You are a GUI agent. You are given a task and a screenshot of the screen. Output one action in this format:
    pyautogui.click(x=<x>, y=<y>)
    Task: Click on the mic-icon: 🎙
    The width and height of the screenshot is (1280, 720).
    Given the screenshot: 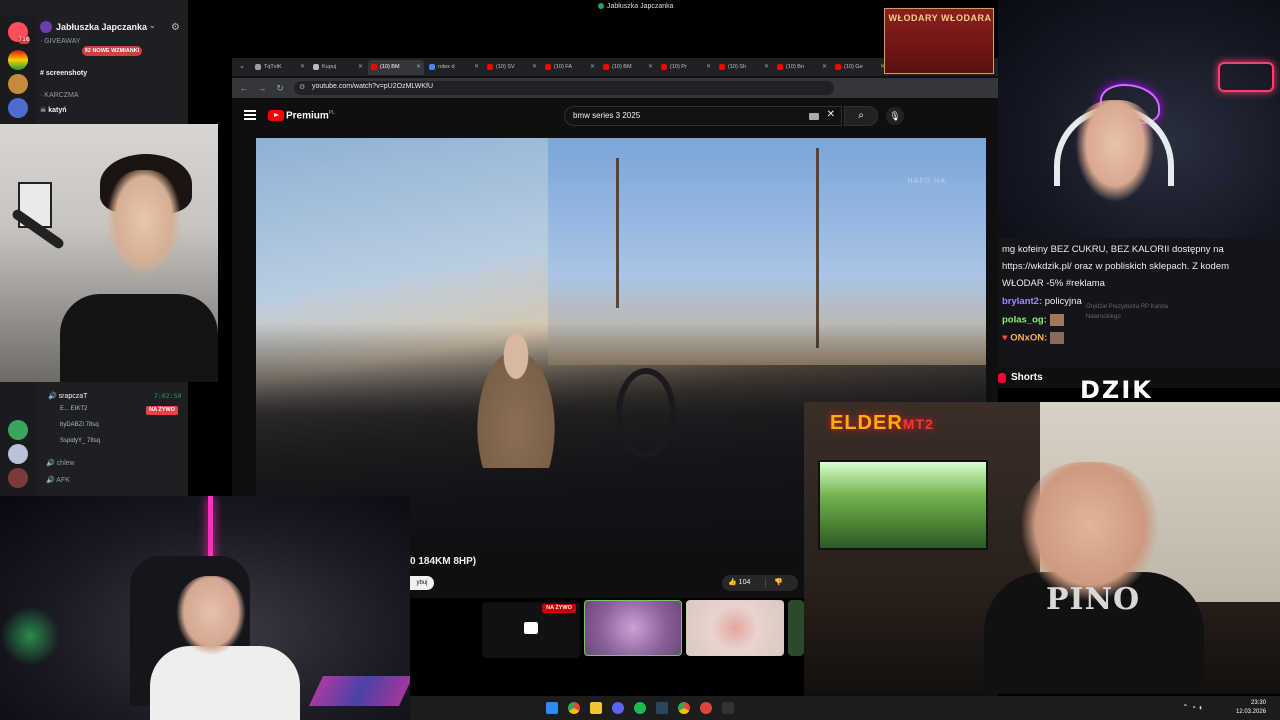 What is the action you would take?
    pyautogui.click(x=895, y=116)
    